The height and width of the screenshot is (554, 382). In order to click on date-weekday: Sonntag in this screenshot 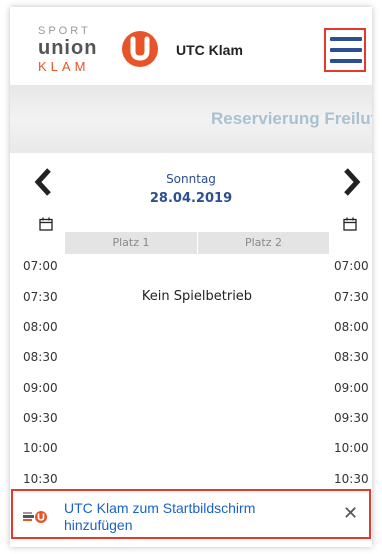, I will do `click(191, 179)`.